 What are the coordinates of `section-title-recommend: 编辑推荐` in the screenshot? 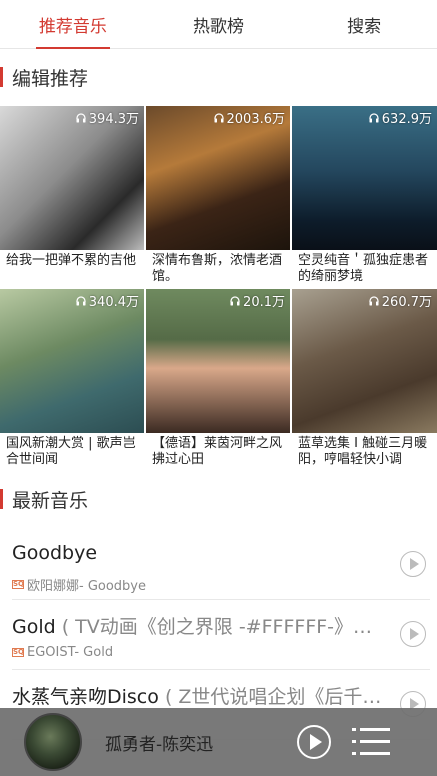 It's located at (44, 77).